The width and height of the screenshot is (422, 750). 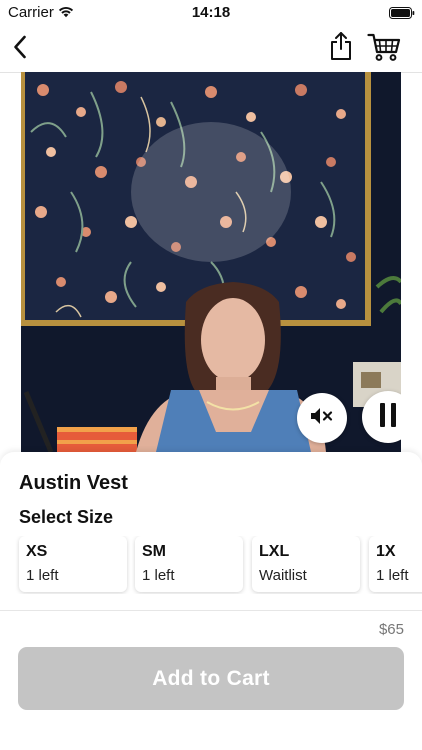 I want to click on pause-icon, so click(x=388, y=417).